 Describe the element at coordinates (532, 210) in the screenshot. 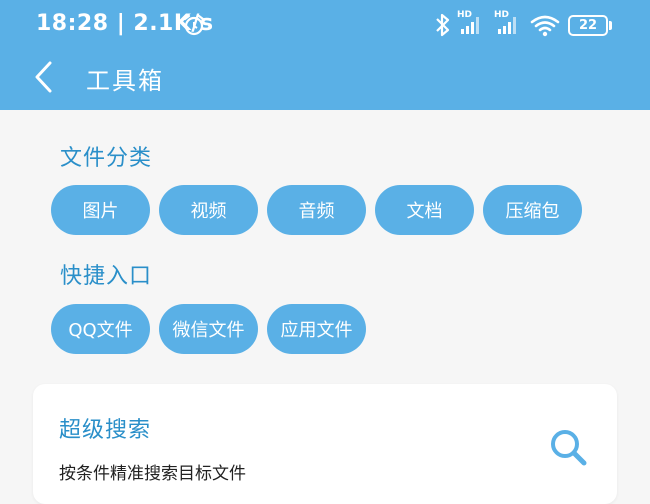

I see `category-archives-button: 压缩包` at that location.